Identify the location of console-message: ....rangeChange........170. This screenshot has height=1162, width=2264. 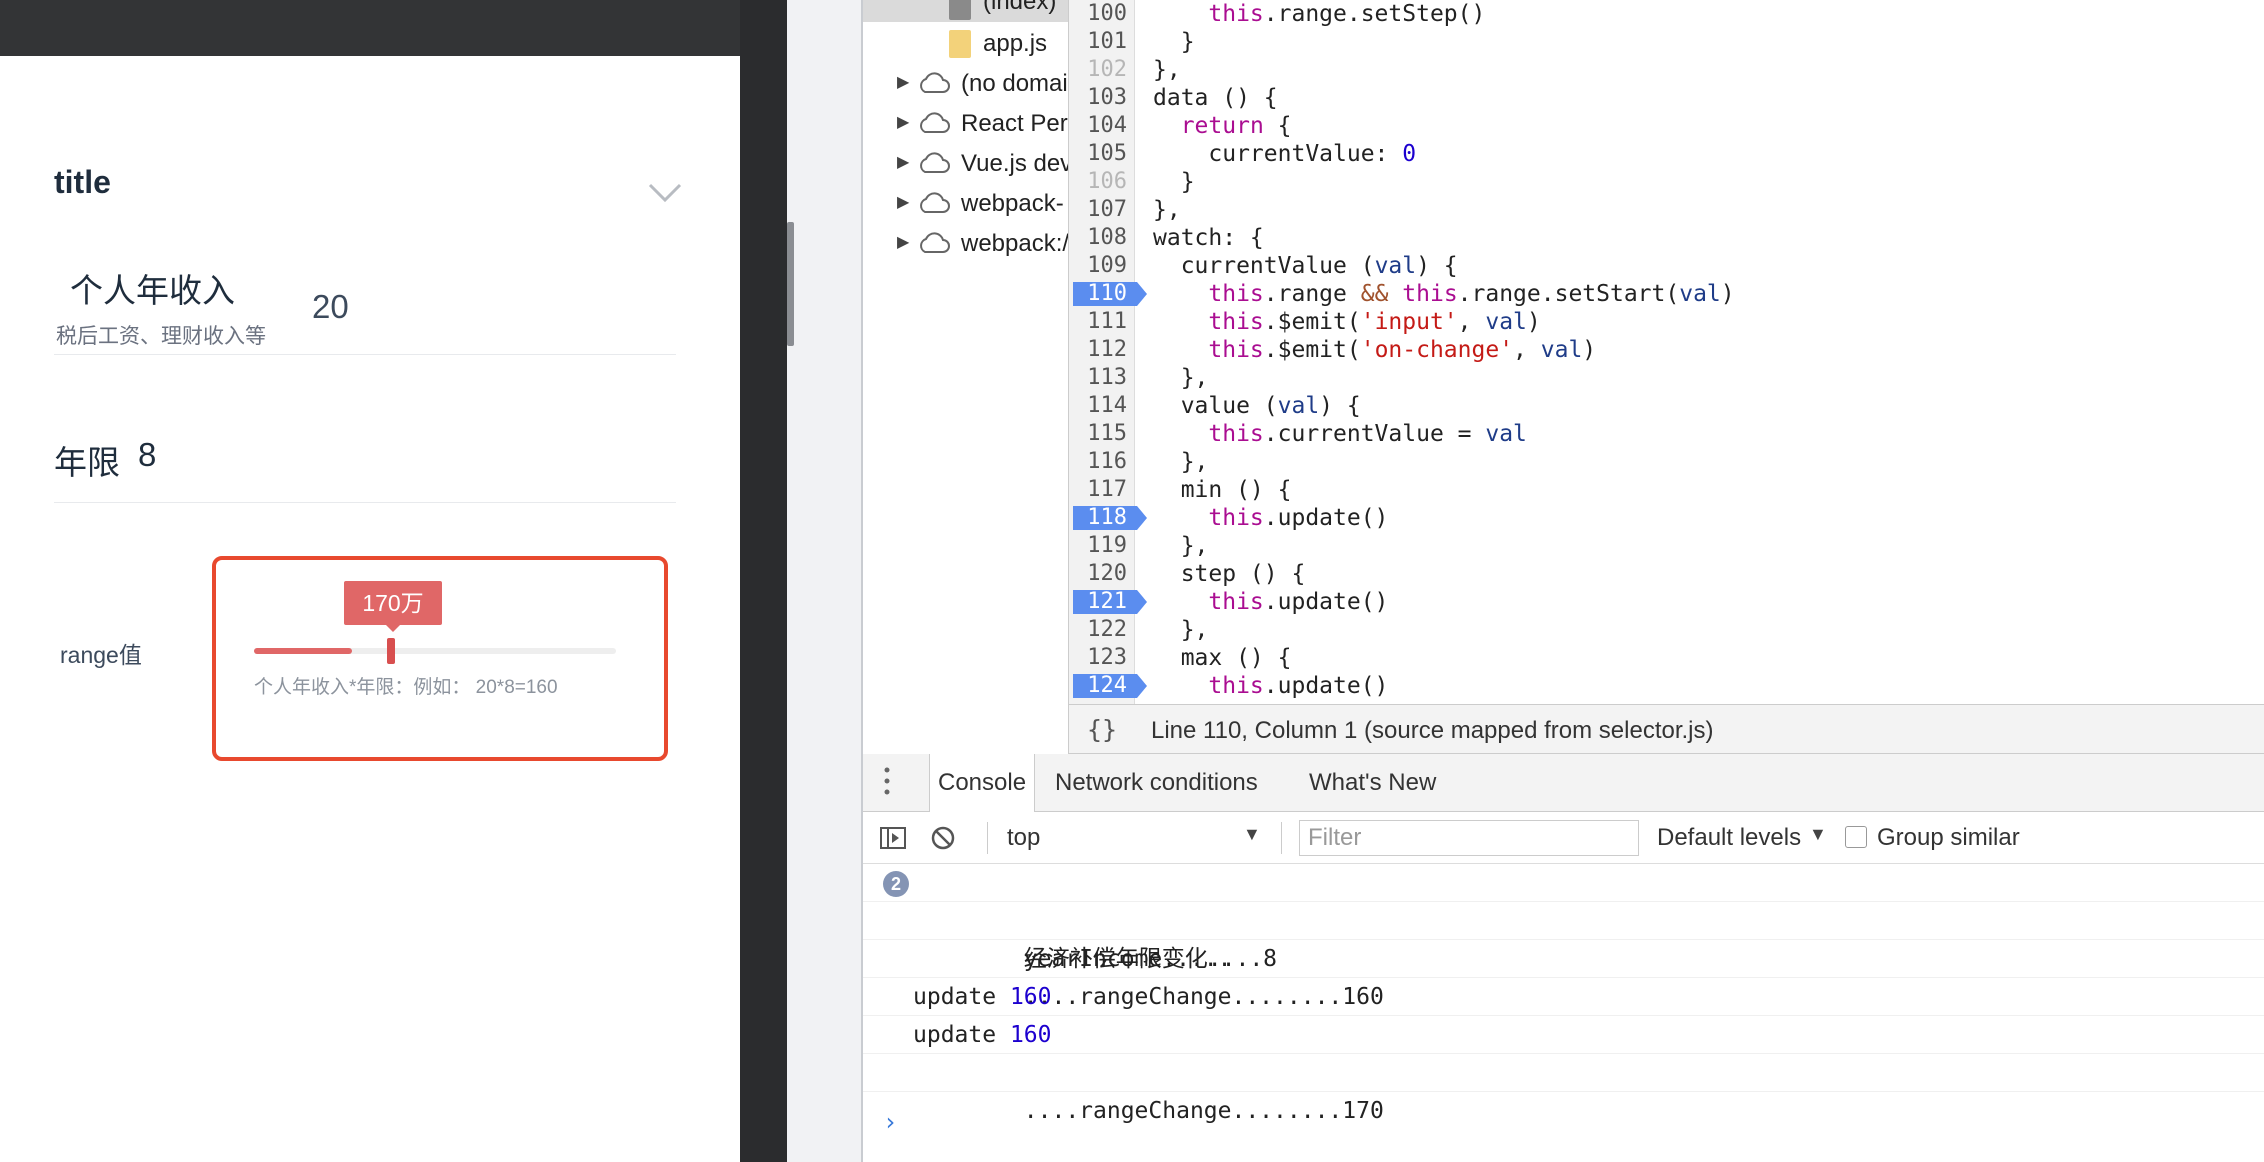
(1563, 1089).